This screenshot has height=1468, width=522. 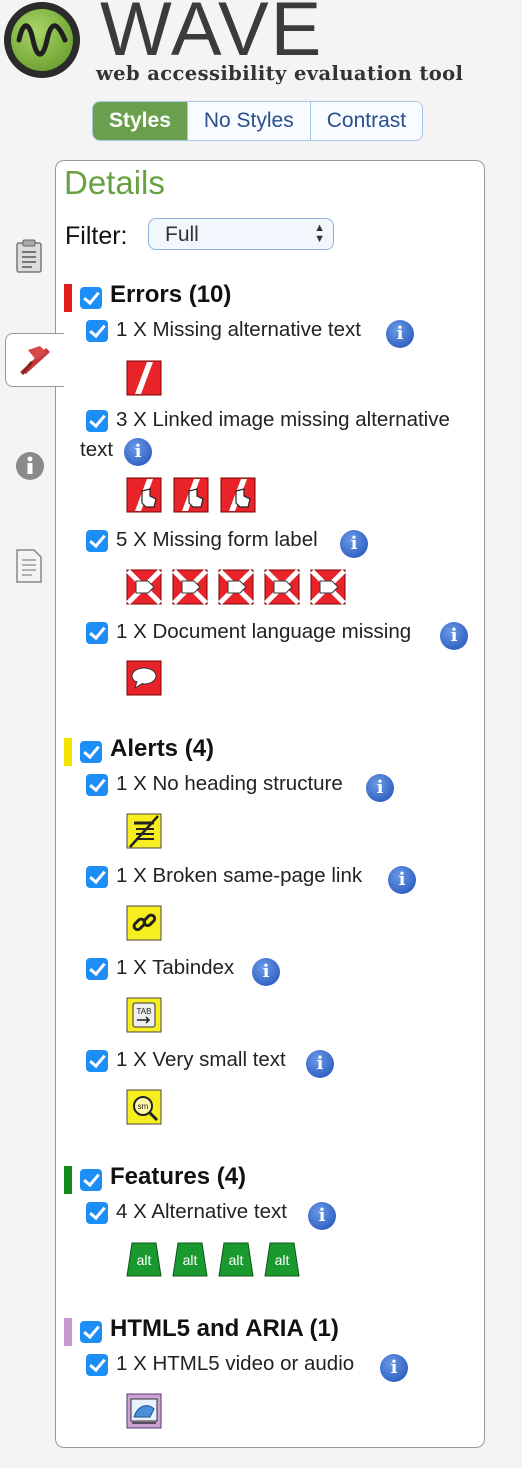 I want to click on category-label: HTML5 and ARIA (1), so click(x=224, y=1328).